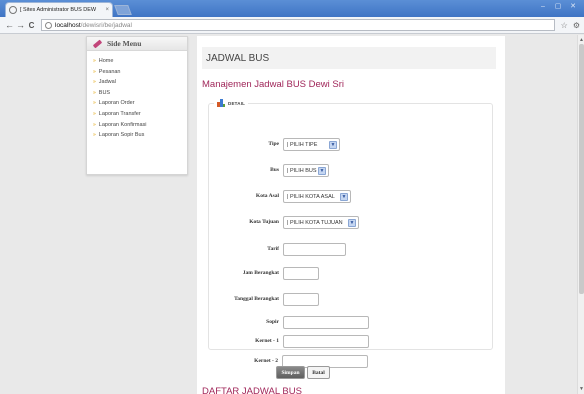 The width and height of the screenshot is (584, 394). What do you see at coordinates (124, 43) in the screenshot?
I see `side-menu-title: Side Menu` at bounding box center [124, 43].